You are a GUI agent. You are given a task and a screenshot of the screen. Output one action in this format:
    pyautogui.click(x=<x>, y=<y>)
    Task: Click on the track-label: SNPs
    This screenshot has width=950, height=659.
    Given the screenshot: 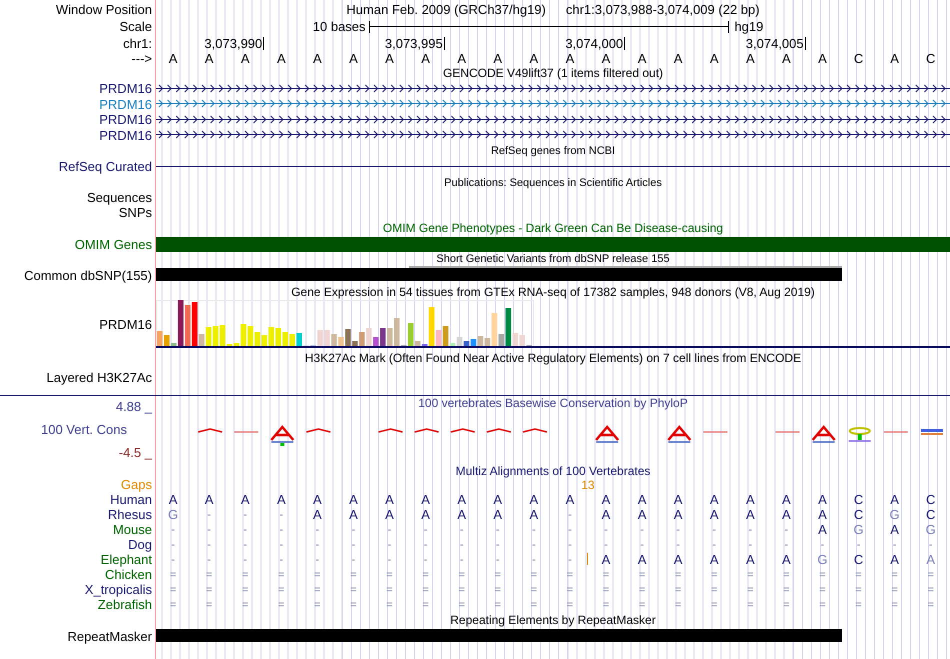 What is the action you would take?
    pyautogui.click(x=136, y=212)
    